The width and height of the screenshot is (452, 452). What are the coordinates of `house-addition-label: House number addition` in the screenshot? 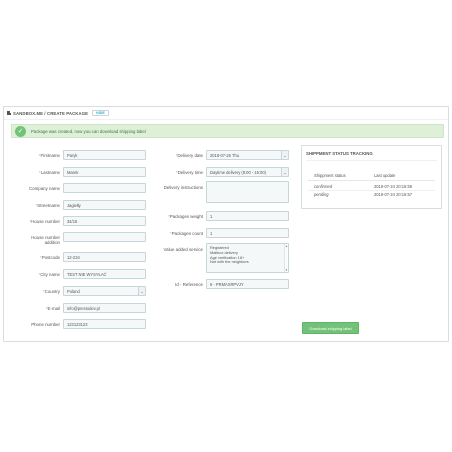 It's located at (45, 240).